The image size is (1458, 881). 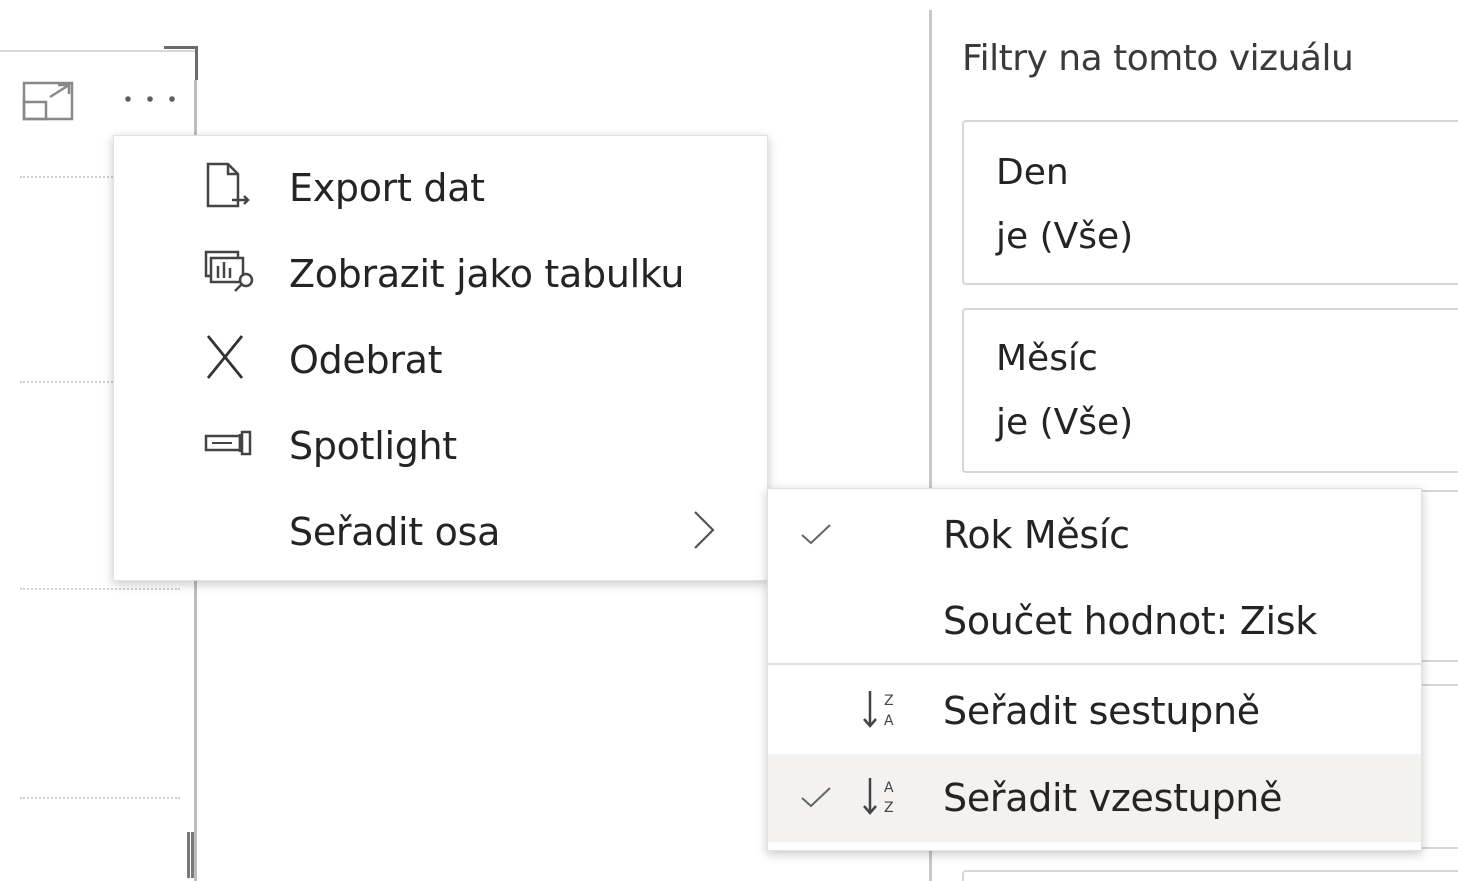 What do you see at coordinates (1210, 202) in the screenshot?
I see `filter-card-den: Den je (Vše)` at bounding box center [1210, 202].